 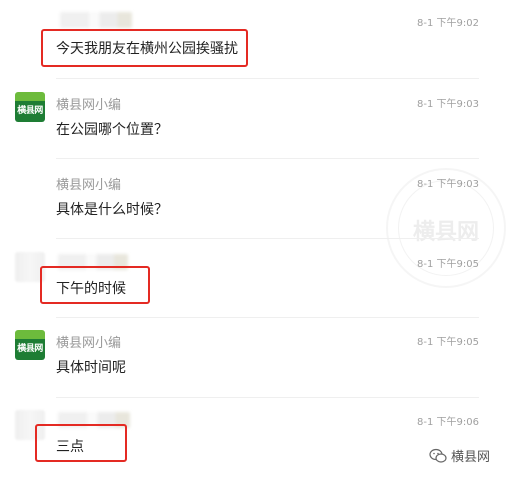 I want to click on account-footer: 横县网, so click(x=459, y=455).